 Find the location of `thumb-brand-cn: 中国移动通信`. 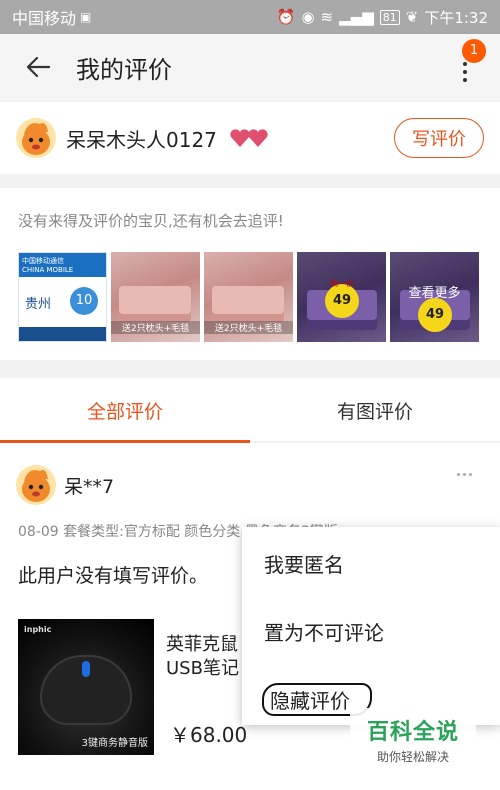

thumb-brand-cn: 中国移动通信 is located at coordinates (43, 261).